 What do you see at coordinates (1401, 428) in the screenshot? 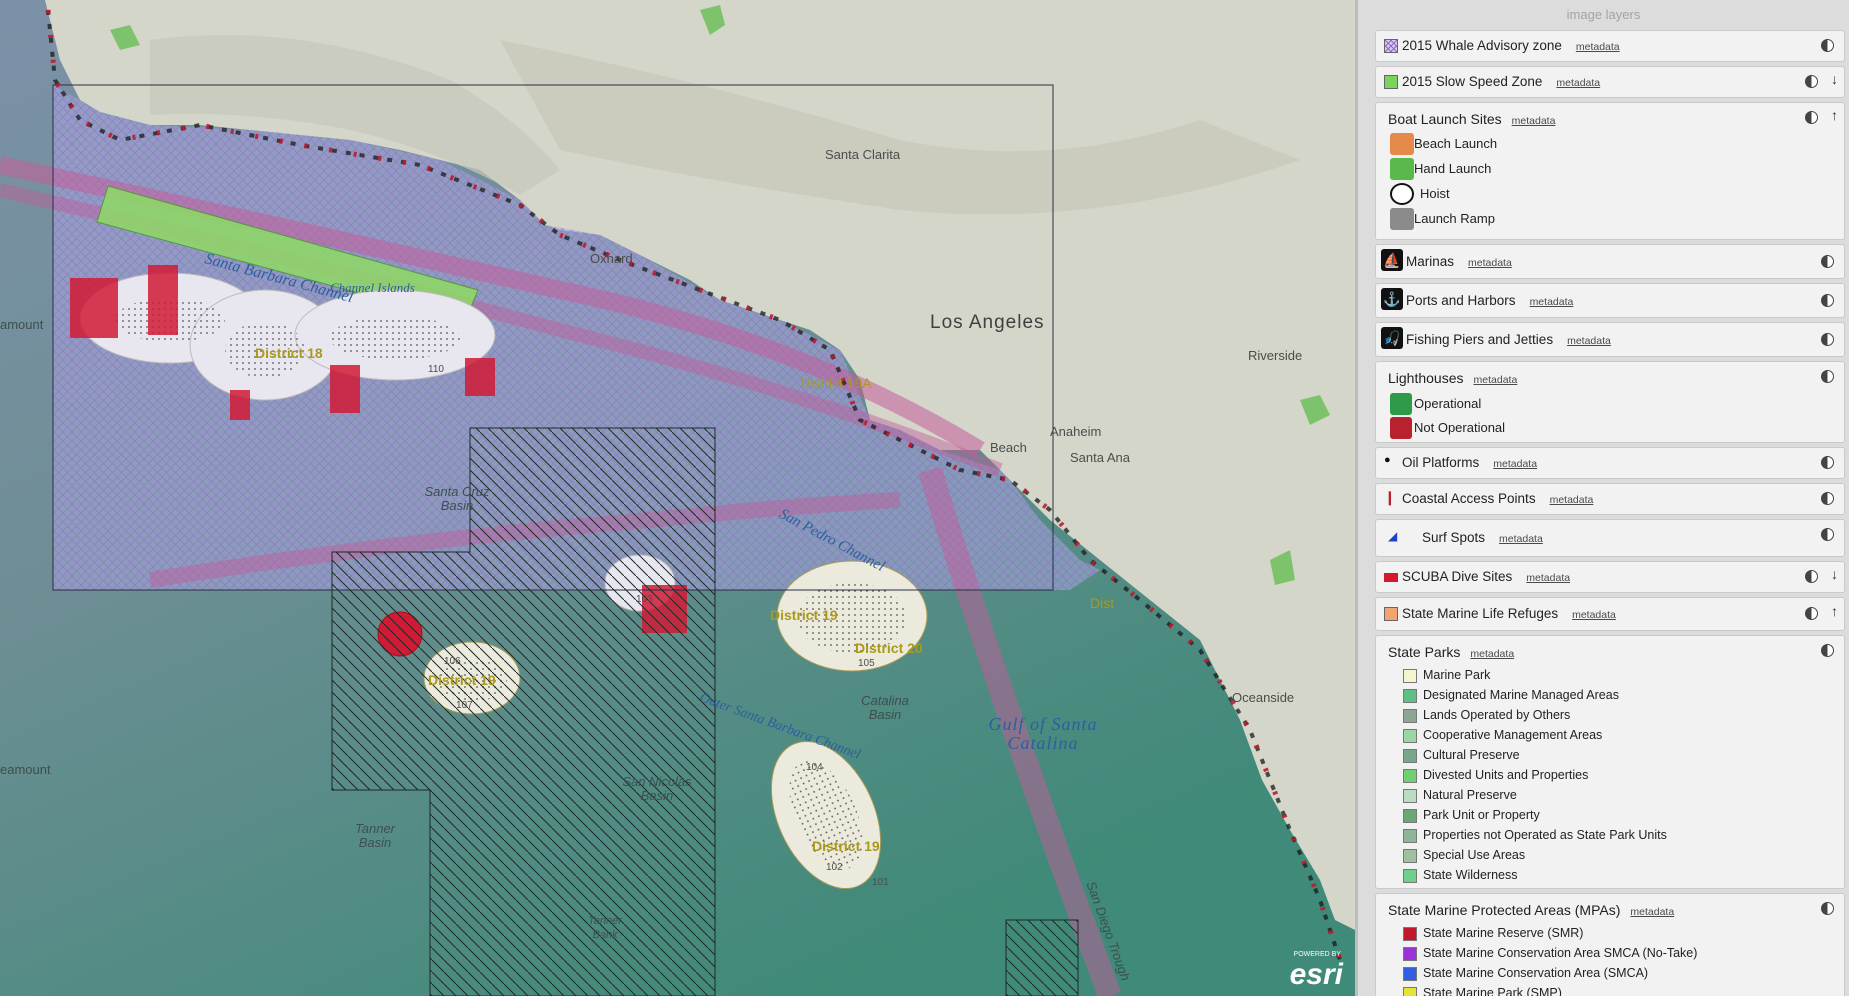
I see `lighthouse-not-operational-icon` at bounding box center [1401, 428].